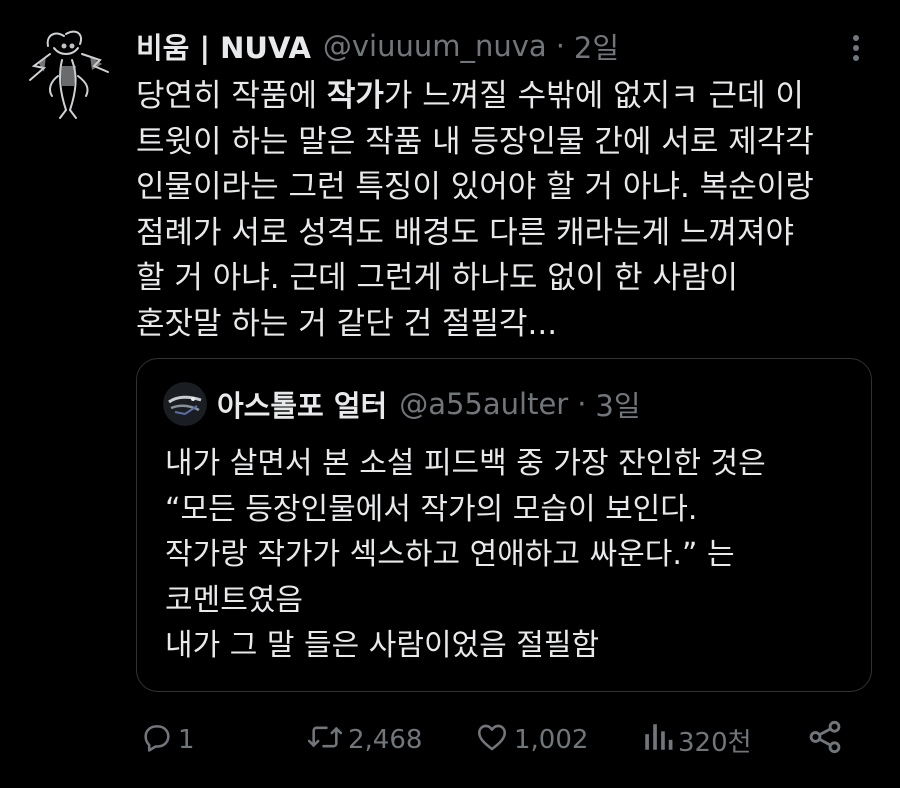 The width and height of the screenshot is (900, 788). Describe the element at coordinates (465, 232) in the screenshot. I see `tweet-text-line: 점례가 서로 성격도 배경도 다른 캐라는게 느껴져야` at that location.